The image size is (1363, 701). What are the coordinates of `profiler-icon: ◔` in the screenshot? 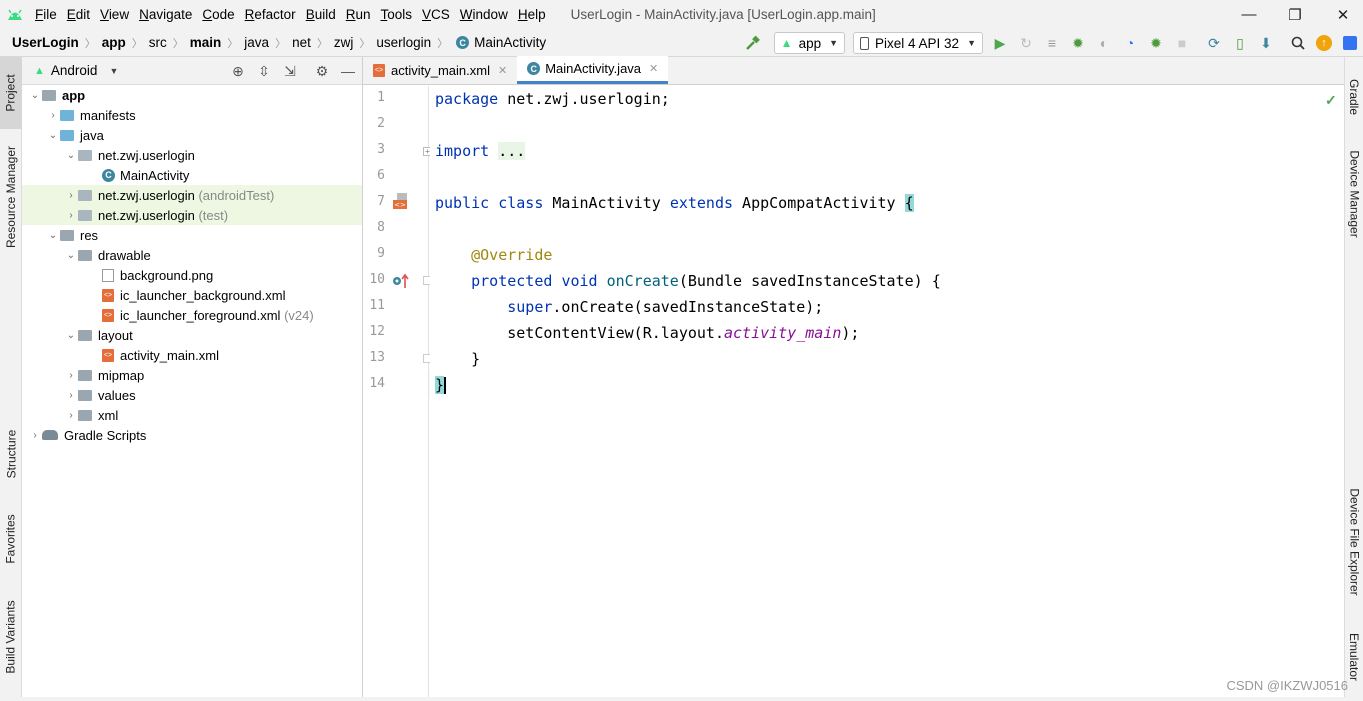 It's located at (1130, 43).